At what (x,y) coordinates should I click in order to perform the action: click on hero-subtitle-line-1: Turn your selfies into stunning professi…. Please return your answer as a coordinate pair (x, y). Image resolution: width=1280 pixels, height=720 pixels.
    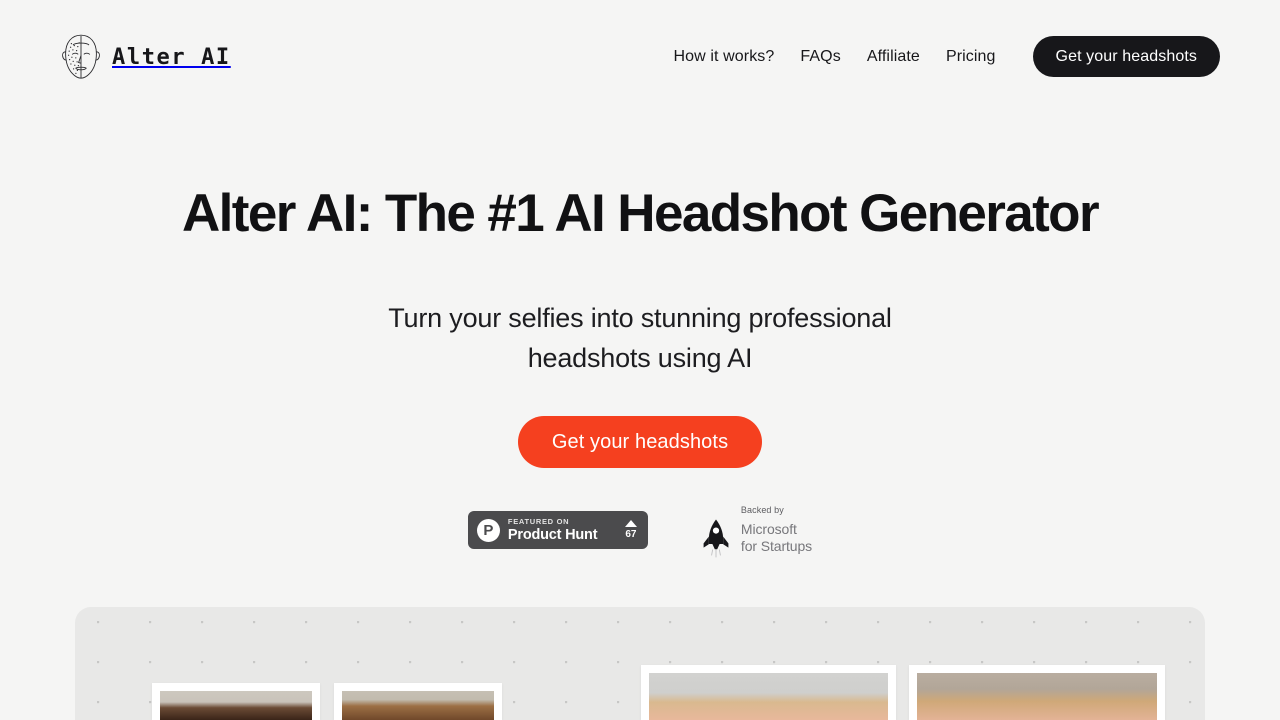
    Looking at the image, I should click on (640, 318).